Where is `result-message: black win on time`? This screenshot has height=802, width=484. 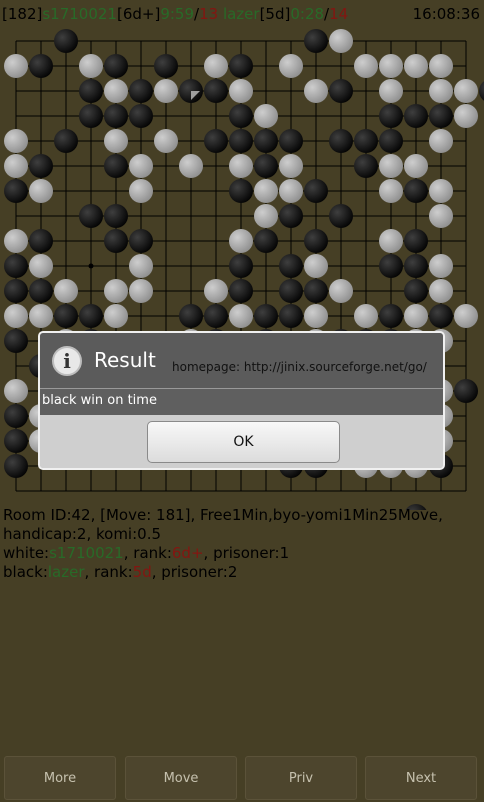
result-message: black win on time is located at coordinates (99, 400).